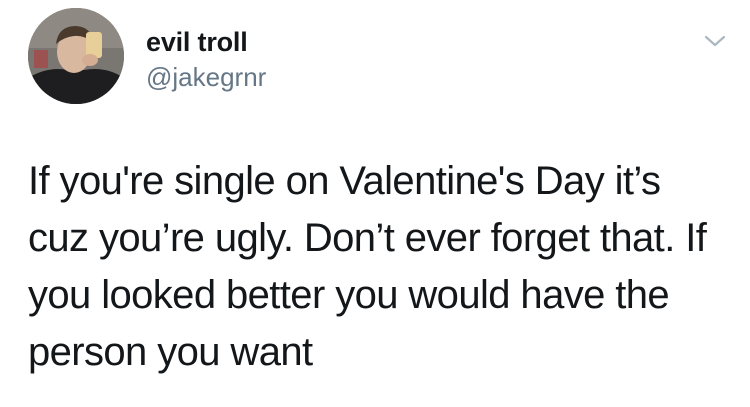  What do you see at coordinates (344, 181) in the screenshot?
I see `tweet-text-line: If you're single on Valentine's Day it’s` at bounding box center [344, 181].